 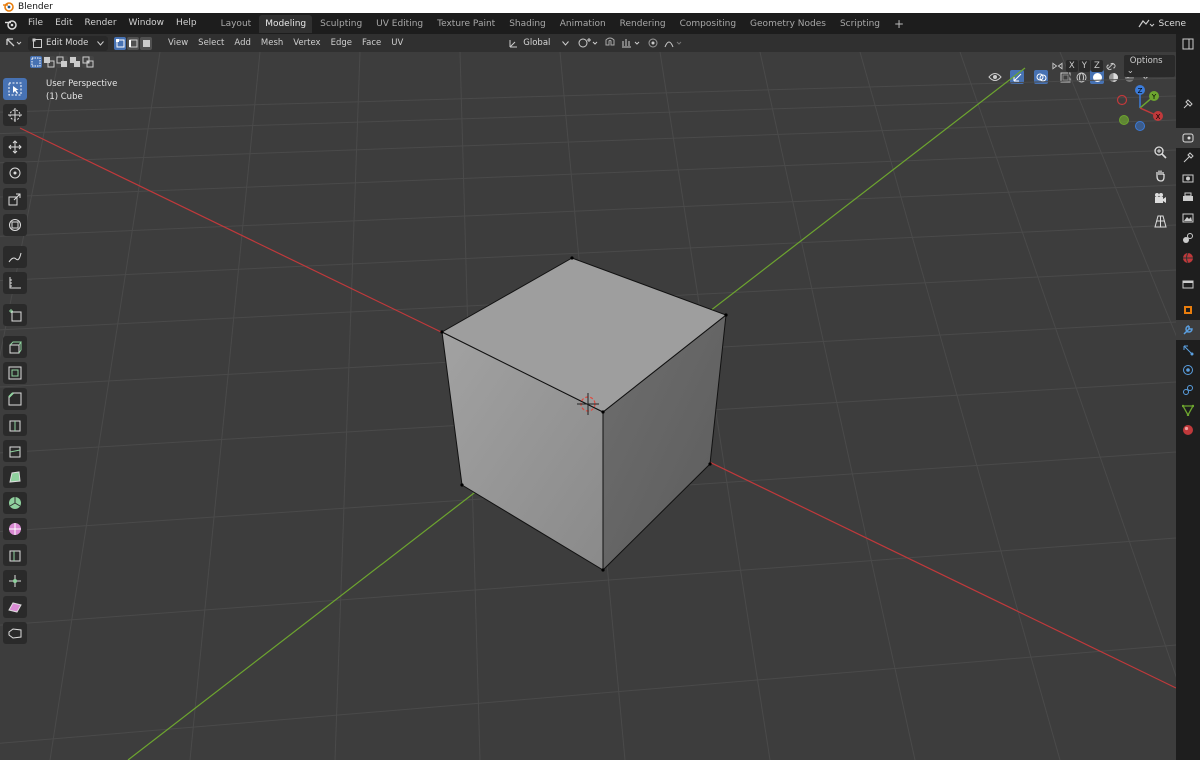 I want to click on falloff-dropdown, so click(x=674, y=43).